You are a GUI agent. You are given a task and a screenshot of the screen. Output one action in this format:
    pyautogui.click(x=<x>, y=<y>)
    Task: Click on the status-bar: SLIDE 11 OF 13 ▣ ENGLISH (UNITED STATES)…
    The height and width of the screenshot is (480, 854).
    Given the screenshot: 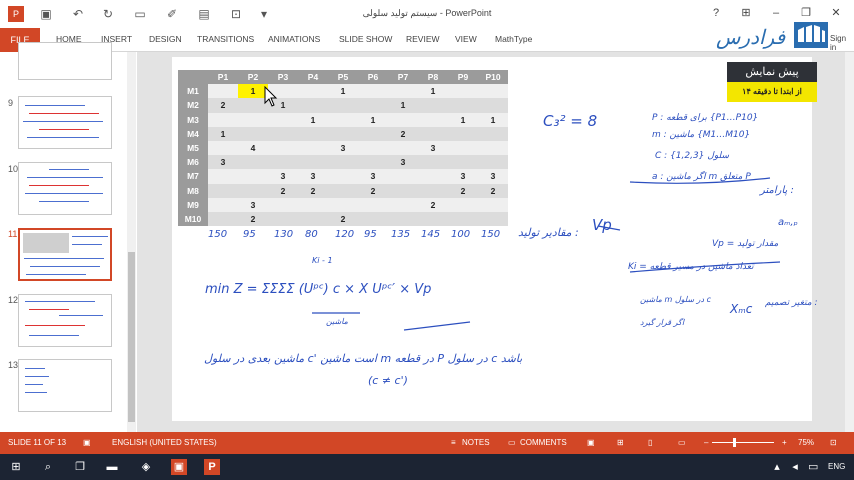 What is the action you would take?
    pyautogui.click(x=427, y=443)
    